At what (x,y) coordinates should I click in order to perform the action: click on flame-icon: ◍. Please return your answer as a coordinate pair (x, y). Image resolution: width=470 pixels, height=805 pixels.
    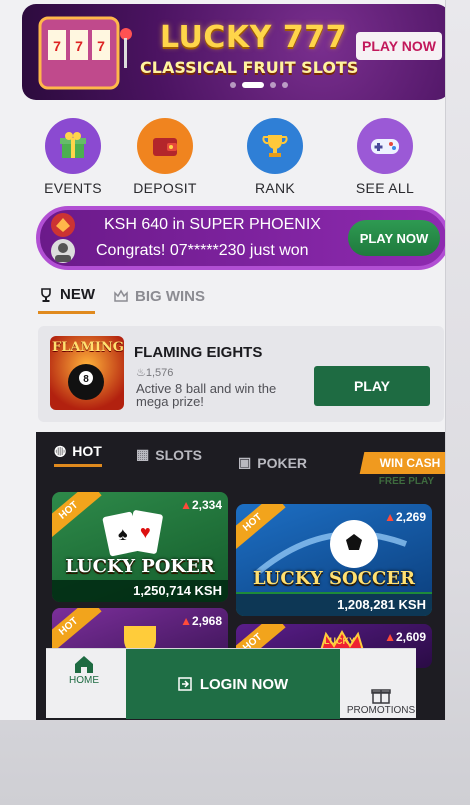
    Looking at the image, I should click on (60, 450).